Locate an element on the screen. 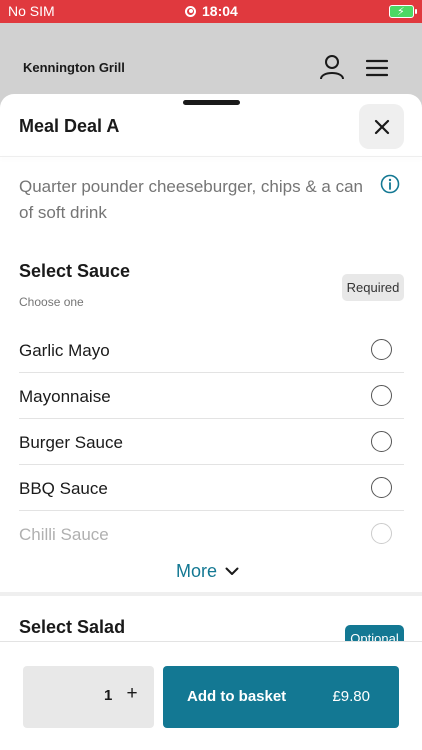 The image size is (422, 750). sauce-option-bbq-sauce: BBQ Sauce is located at coordinates (211, 488).